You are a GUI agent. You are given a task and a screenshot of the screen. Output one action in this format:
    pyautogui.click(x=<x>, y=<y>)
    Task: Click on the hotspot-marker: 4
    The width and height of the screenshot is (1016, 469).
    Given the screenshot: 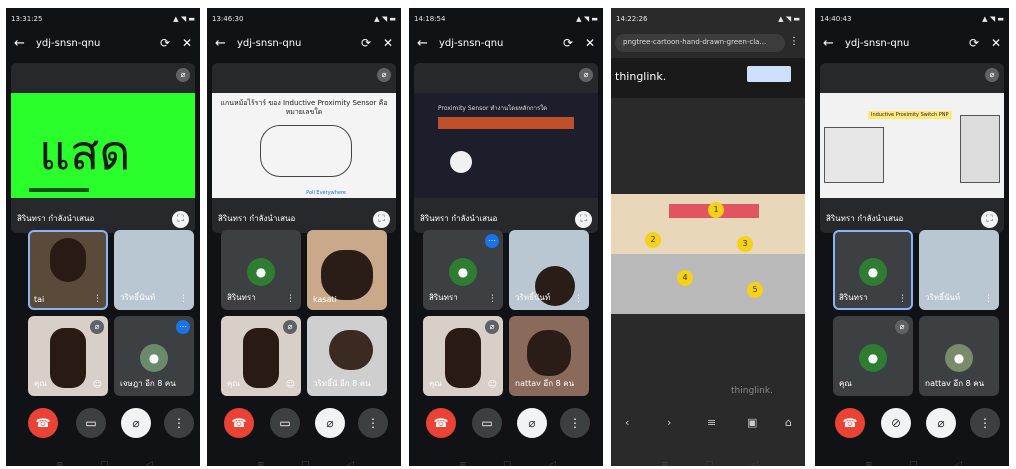 What is the action you would take?
    pyautogui.click(x=685, y=278)
    